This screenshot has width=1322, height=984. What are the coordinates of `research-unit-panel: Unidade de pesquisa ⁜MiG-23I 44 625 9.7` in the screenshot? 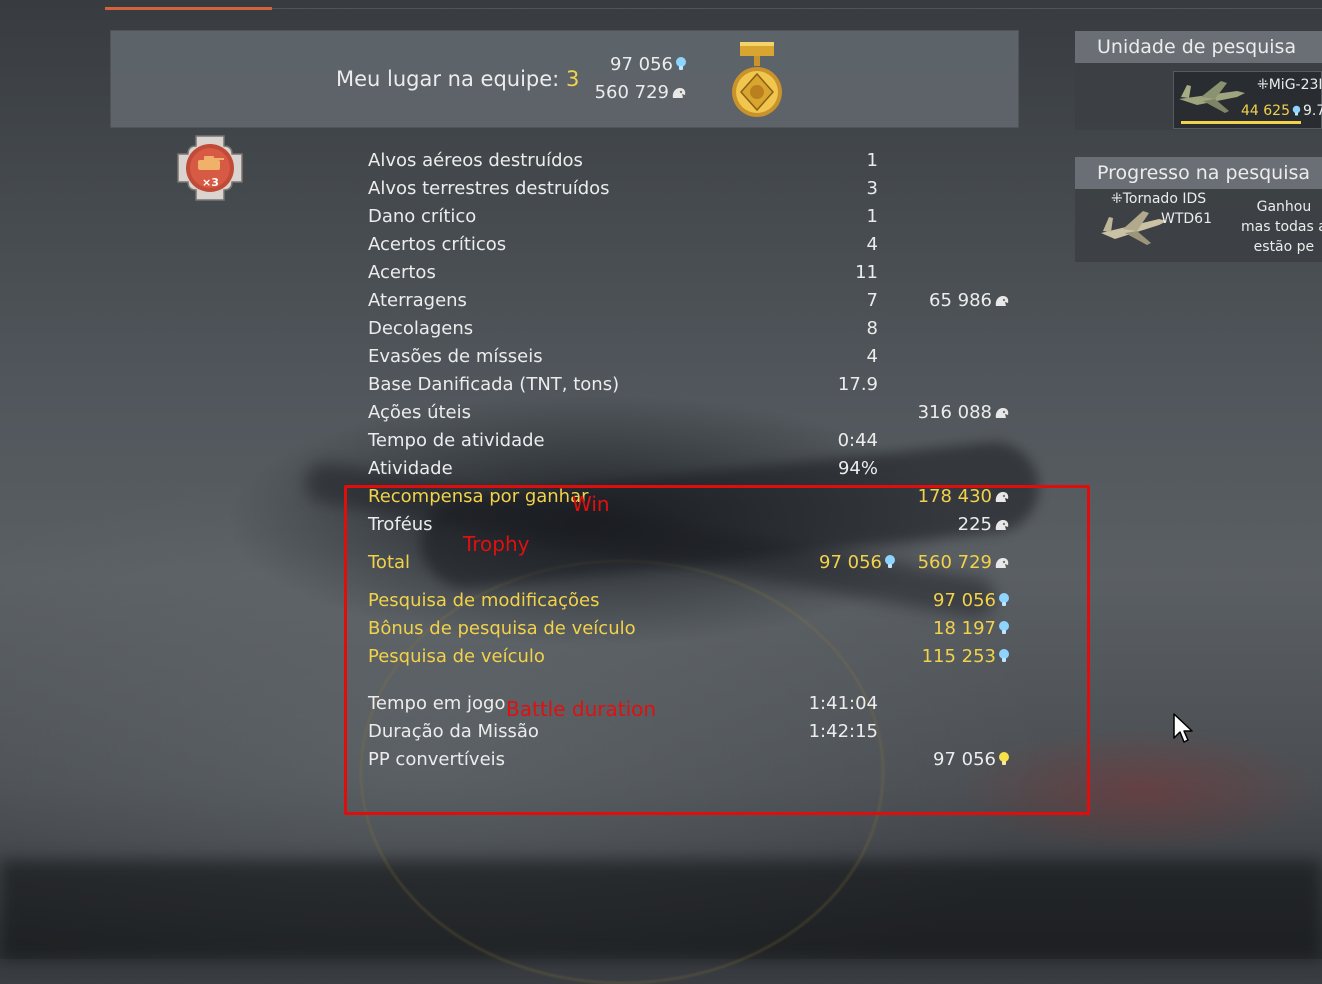 It's located at (1198, 80).